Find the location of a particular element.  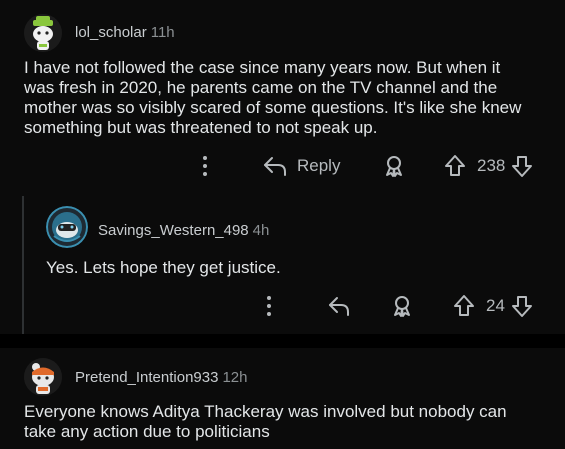

vote-controls: 238 is located at coordinates (488, 166).